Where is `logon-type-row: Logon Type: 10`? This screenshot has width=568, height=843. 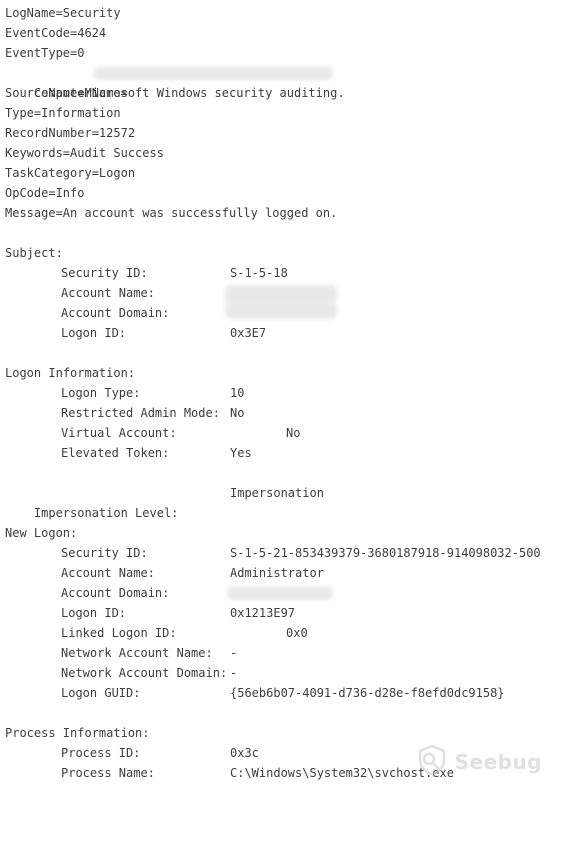
logon-type-row: Logon Type: 10 is located at coordinates (285, 393).